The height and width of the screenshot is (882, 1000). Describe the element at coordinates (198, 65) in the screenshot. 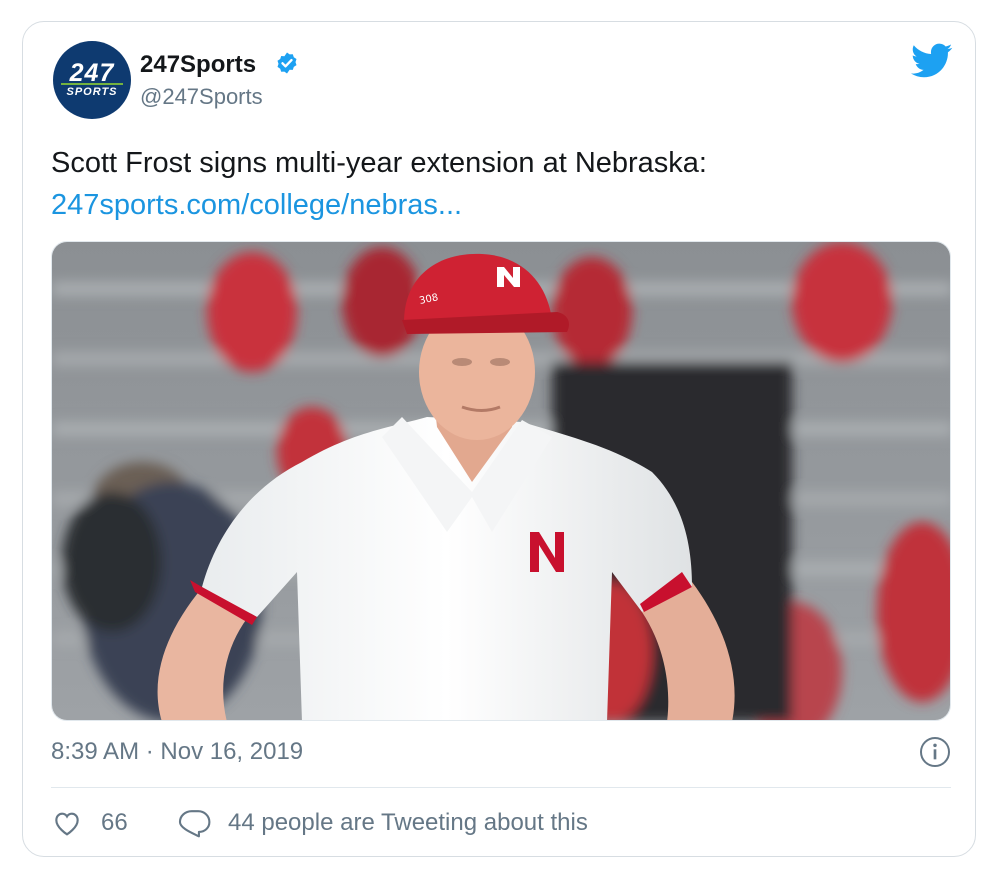

I see `display-name: 247Sports` at that location.